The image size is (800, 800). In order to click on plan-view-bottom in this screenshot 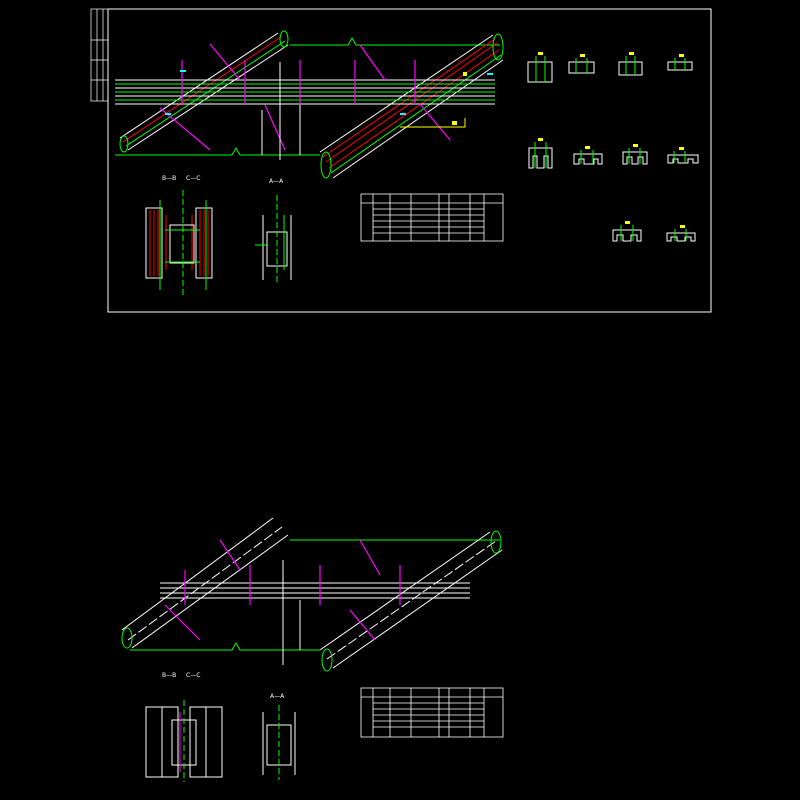, I will do `click(312, 594)`.